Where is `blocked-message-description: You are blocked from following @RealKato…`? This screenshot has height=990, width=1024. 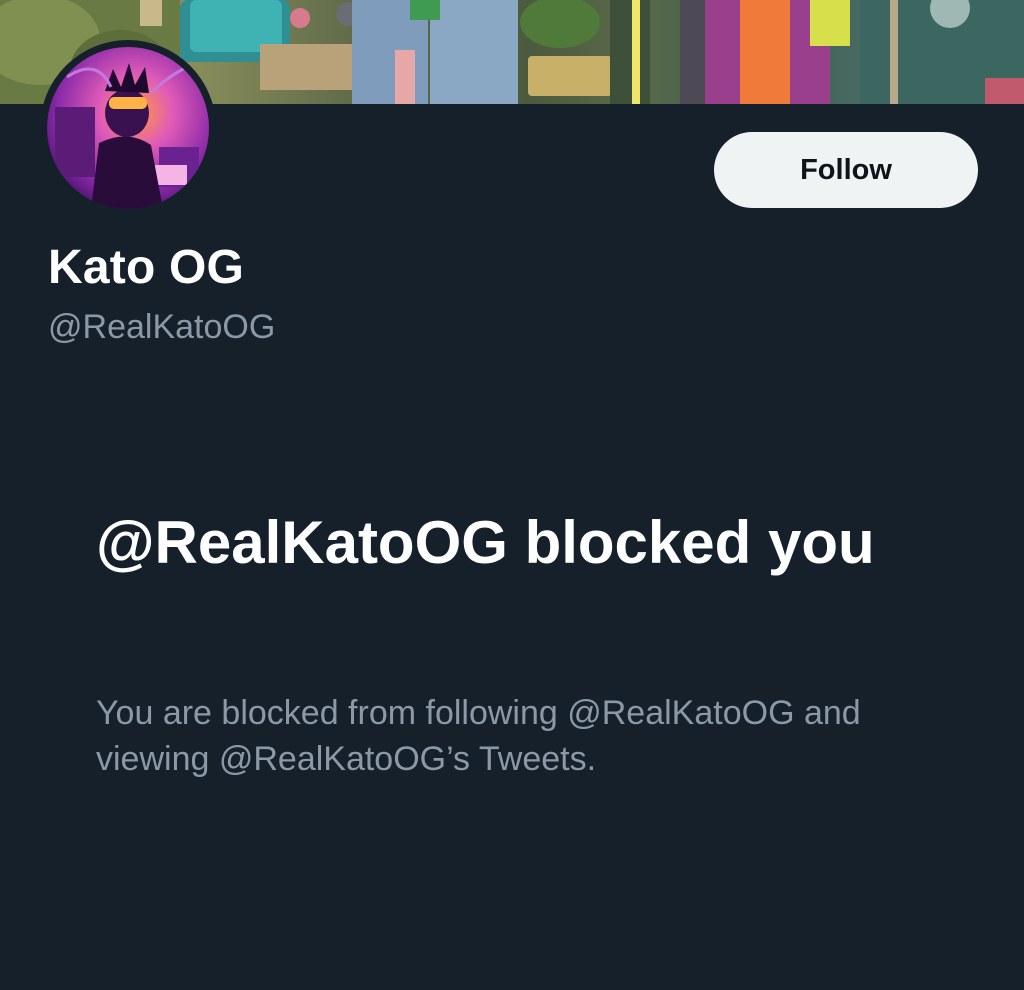
blocked-message-description: You are blocked from following @RealKato… is located at coordinates (478, 736).